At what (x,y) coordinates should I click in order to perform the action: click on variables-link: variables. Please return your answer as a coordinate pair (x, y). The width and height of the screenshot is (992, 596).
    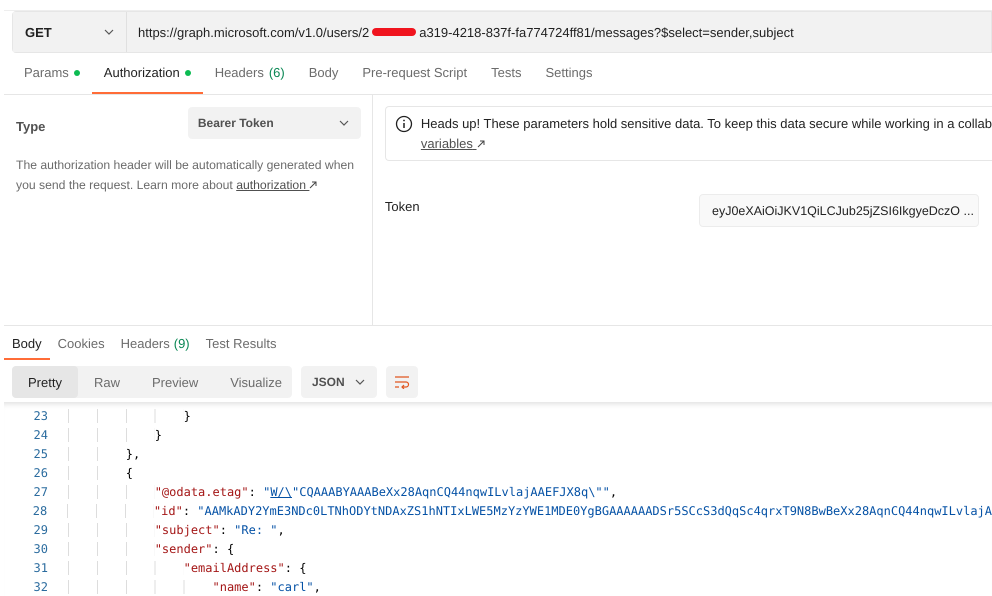
    Looking at the image, I should click on (452, 143).